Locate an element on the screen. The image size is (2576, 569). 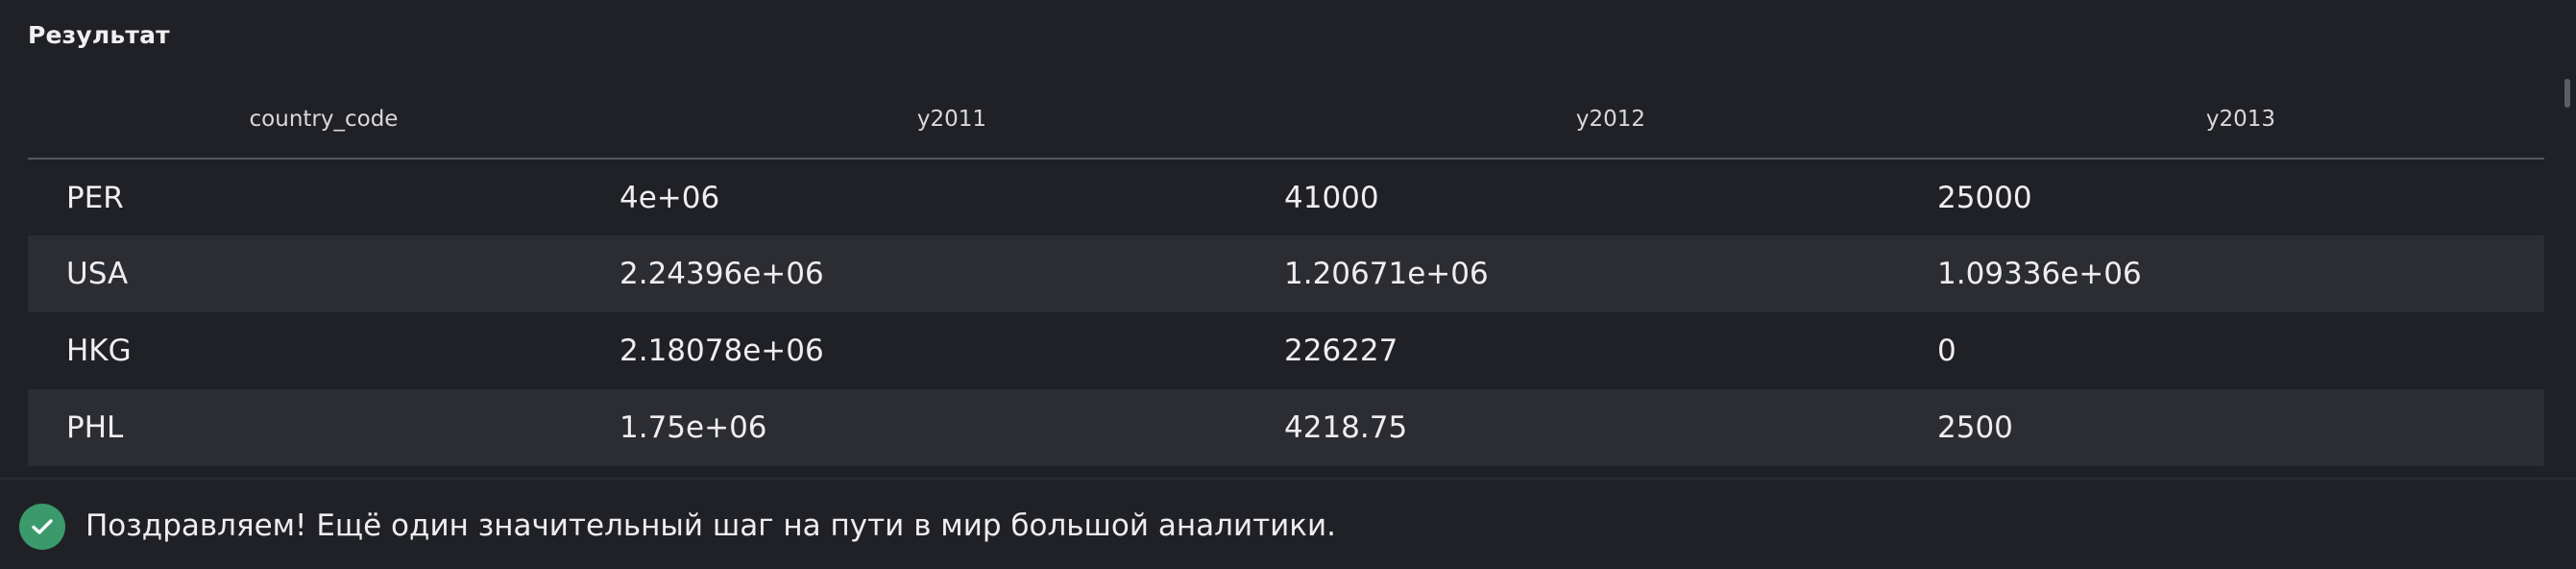
table-cell: 1.20671e+06 is located at coordinates (1386, 274).